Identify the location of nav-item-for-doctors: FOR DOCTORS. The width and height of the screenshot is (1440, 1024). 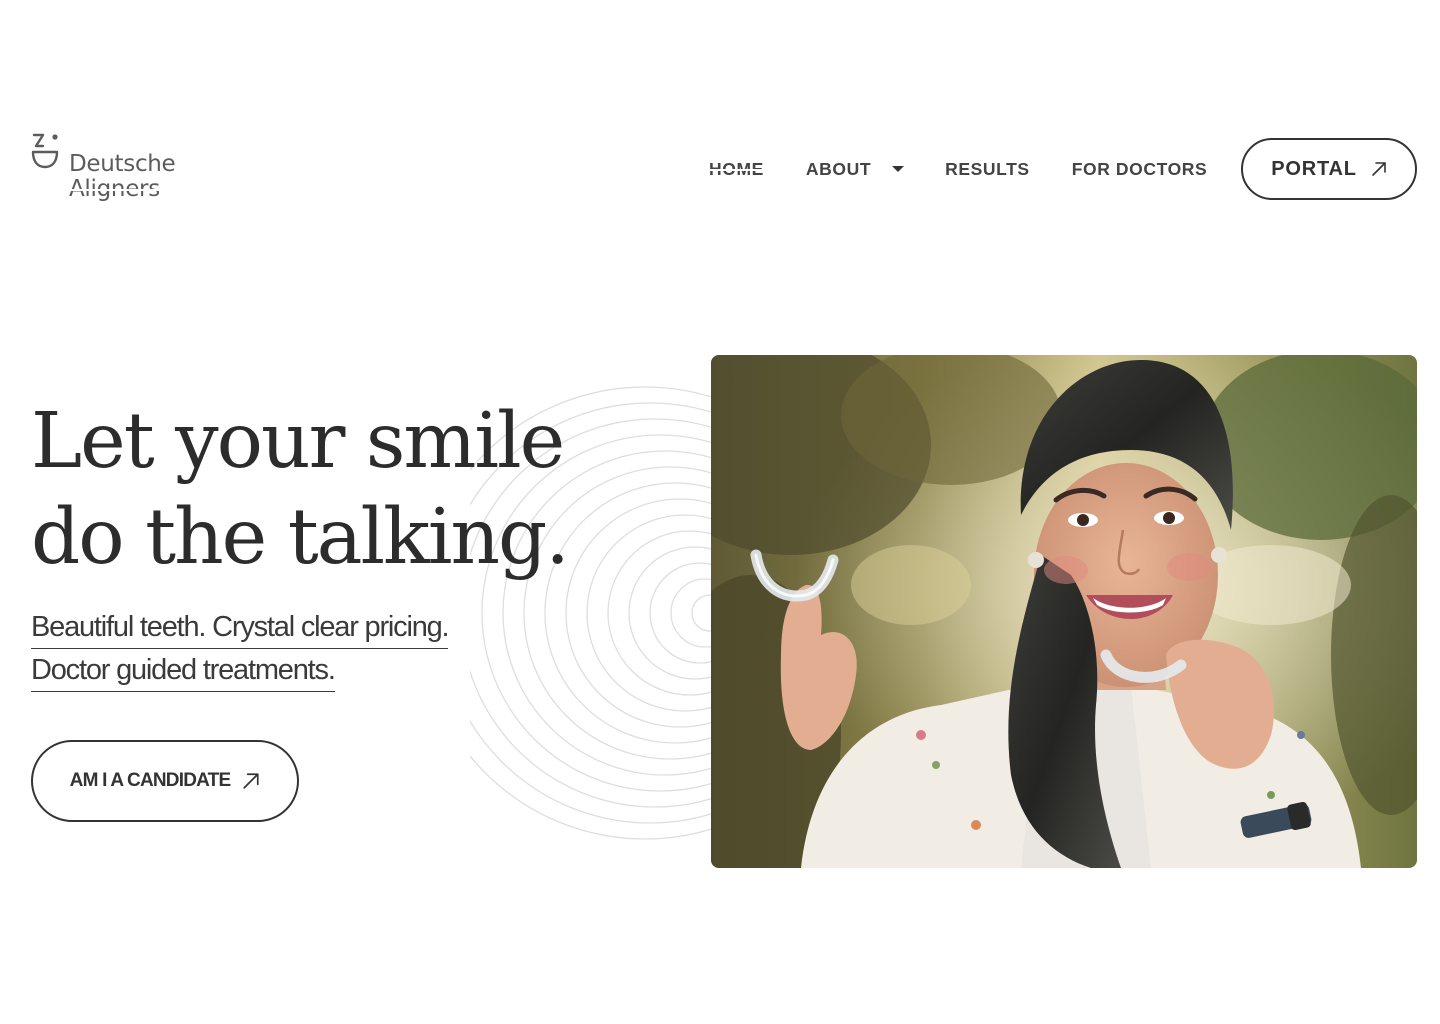
(1140, 169).